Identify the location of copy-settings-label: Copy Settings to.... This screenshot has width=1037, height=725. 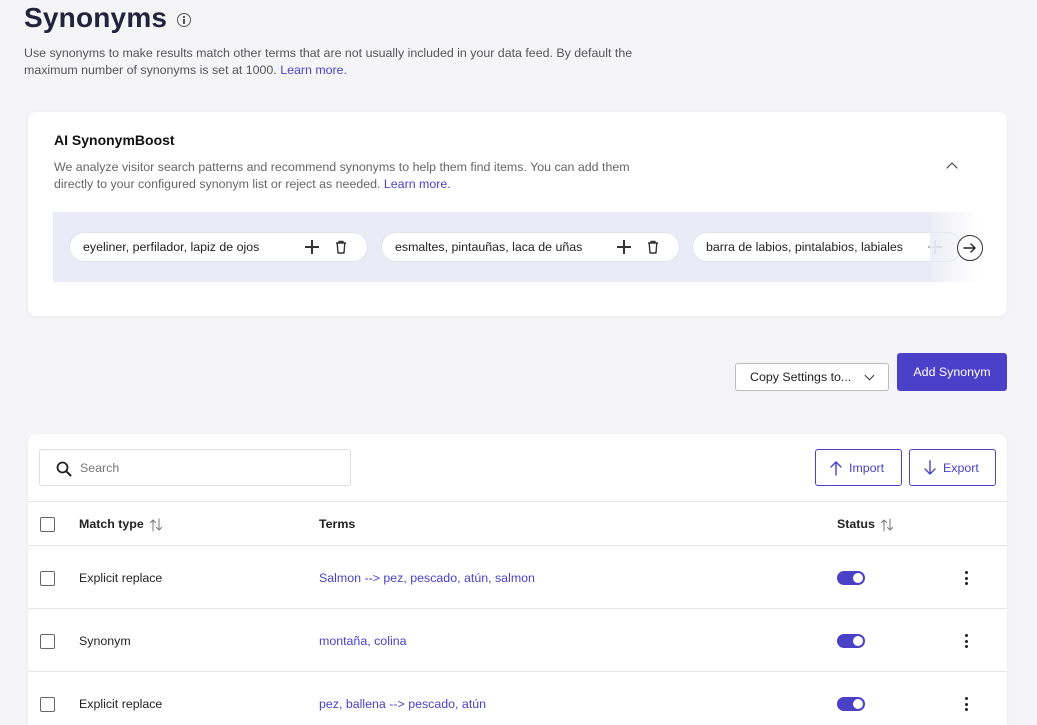
(801, 377).